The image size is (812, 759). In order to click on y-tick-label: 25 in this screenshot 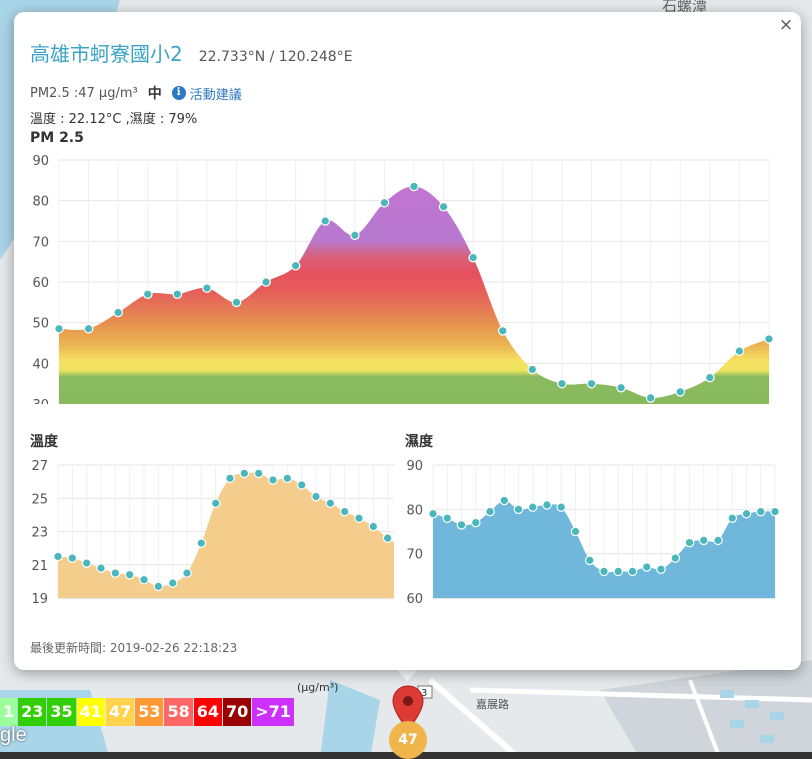, I will do `click(39, 499)`.